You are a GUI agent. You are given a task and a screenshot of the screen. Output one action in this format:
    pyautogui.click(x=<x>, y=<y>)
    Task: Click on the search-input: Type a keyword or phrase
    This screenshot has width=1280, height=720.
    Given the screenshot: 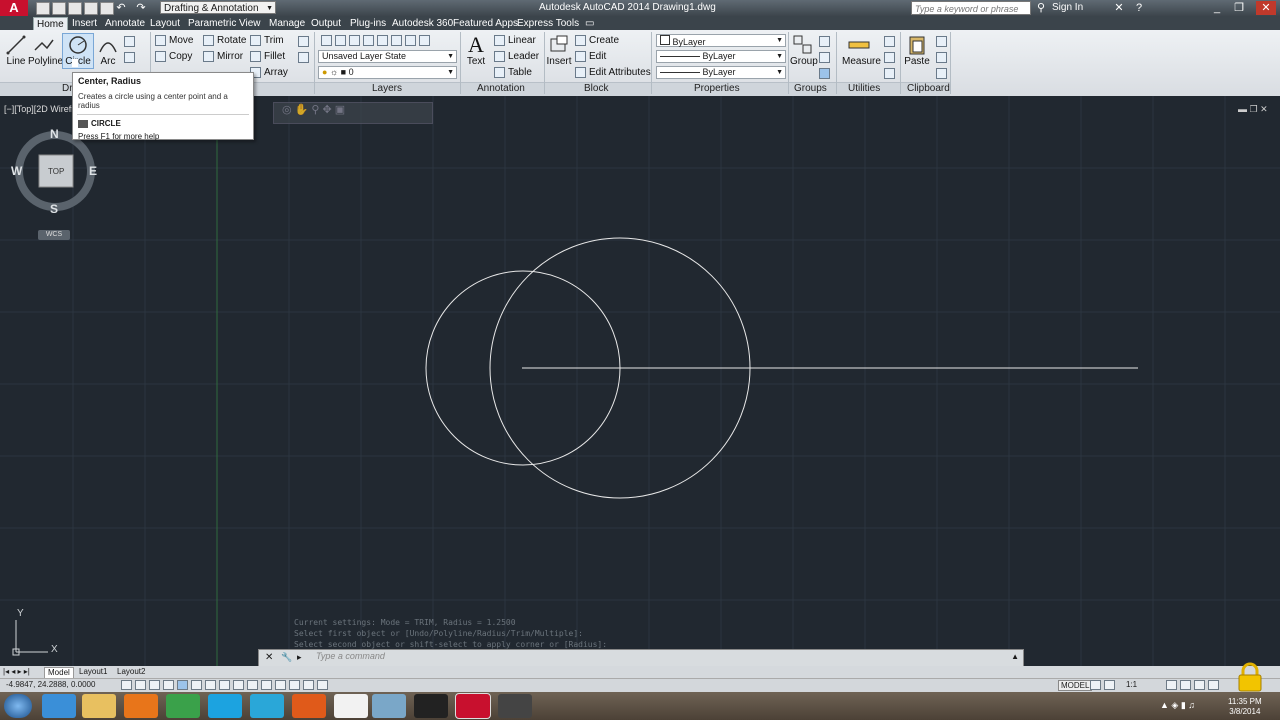 What is the action you would take?
    pyautogui.click(x=971, y=8)
    